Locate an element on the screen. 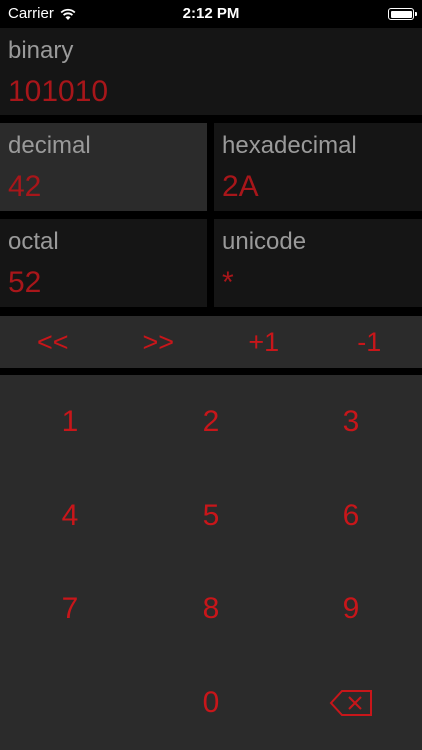  key-4: 4 is located at coordinates (70, 515).